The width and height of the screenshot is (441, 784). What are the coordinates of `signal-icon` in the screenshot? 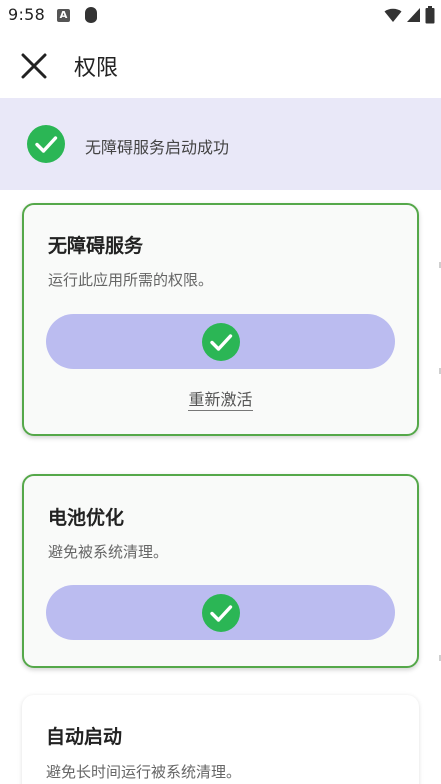 It's located at (413, 15).